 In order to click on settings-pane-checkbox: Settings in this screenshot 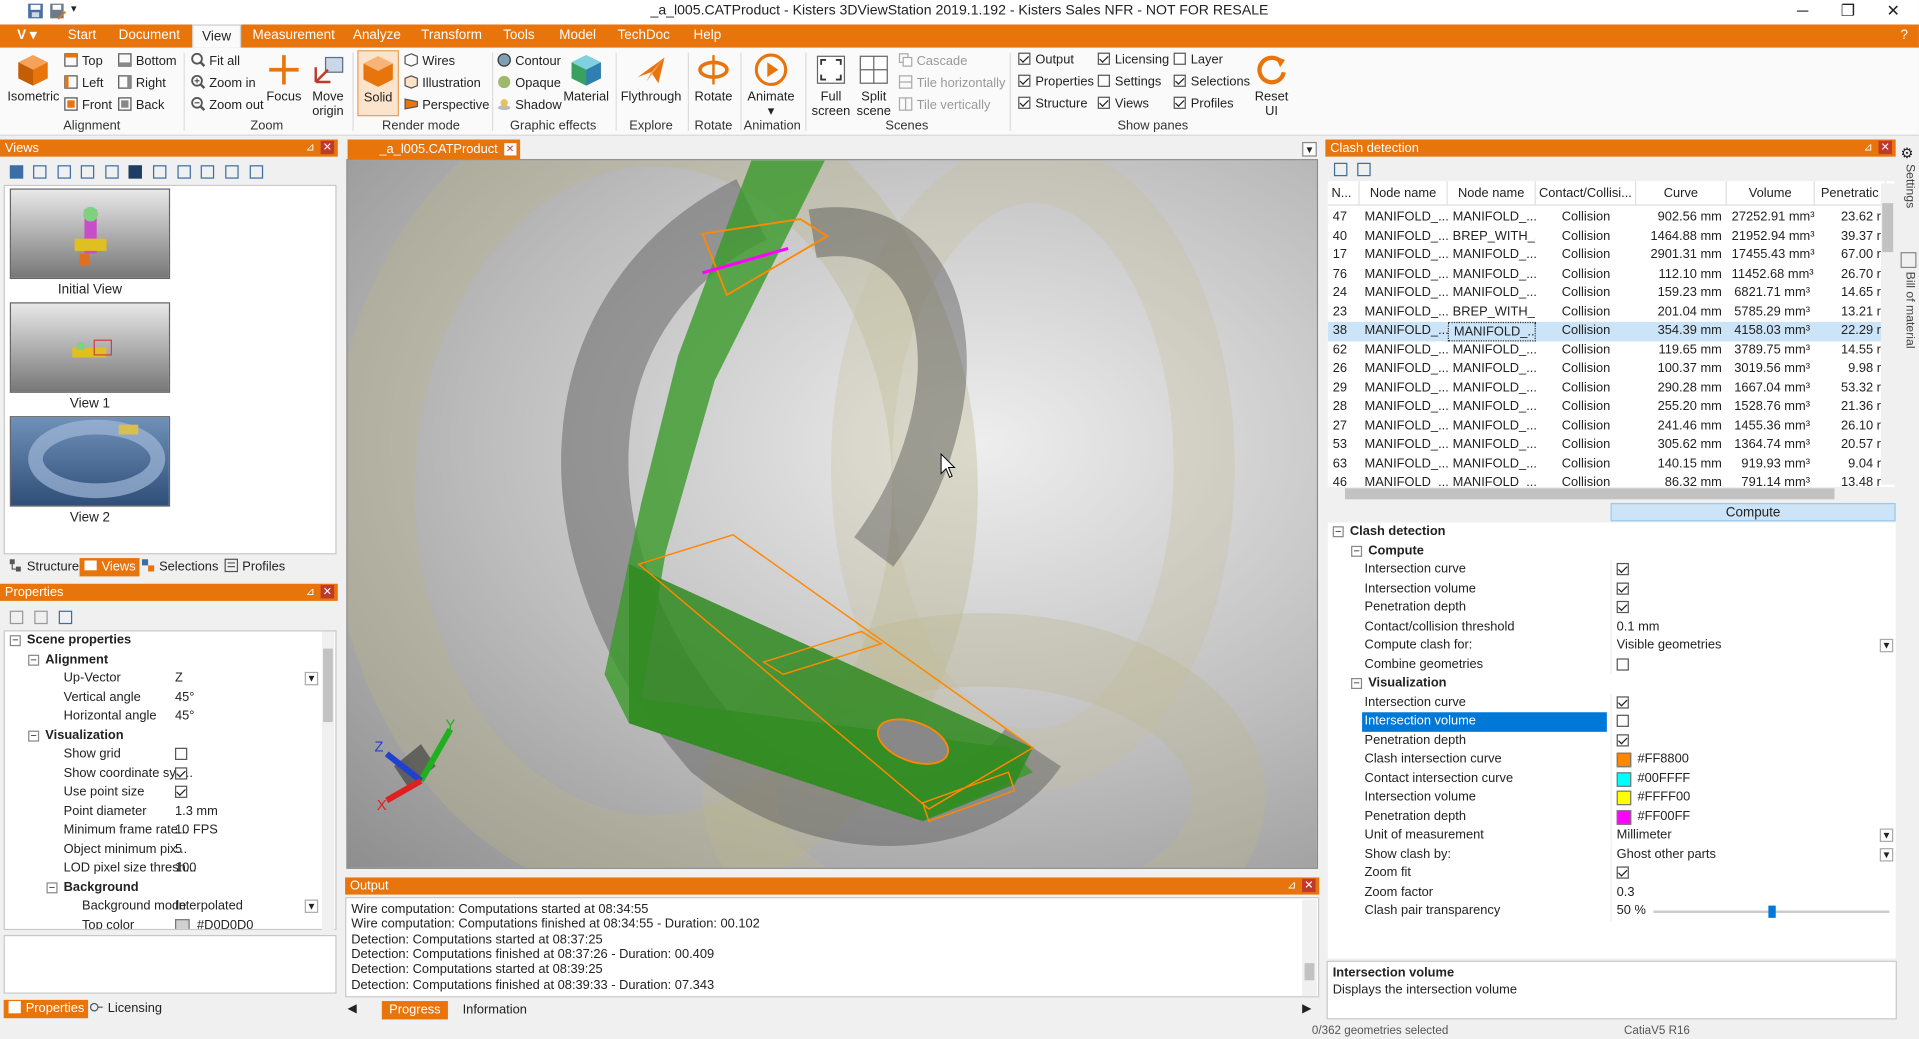, I will do `click(1129, 81)`.